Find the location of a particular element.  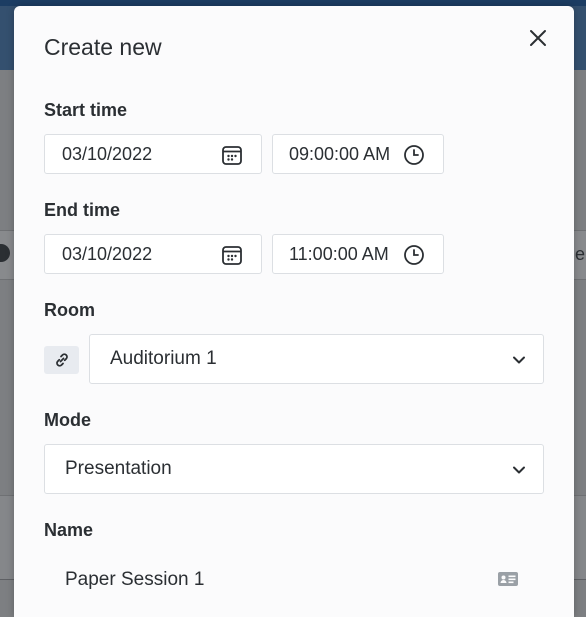

close-icon is located at coordinates (538, 38).